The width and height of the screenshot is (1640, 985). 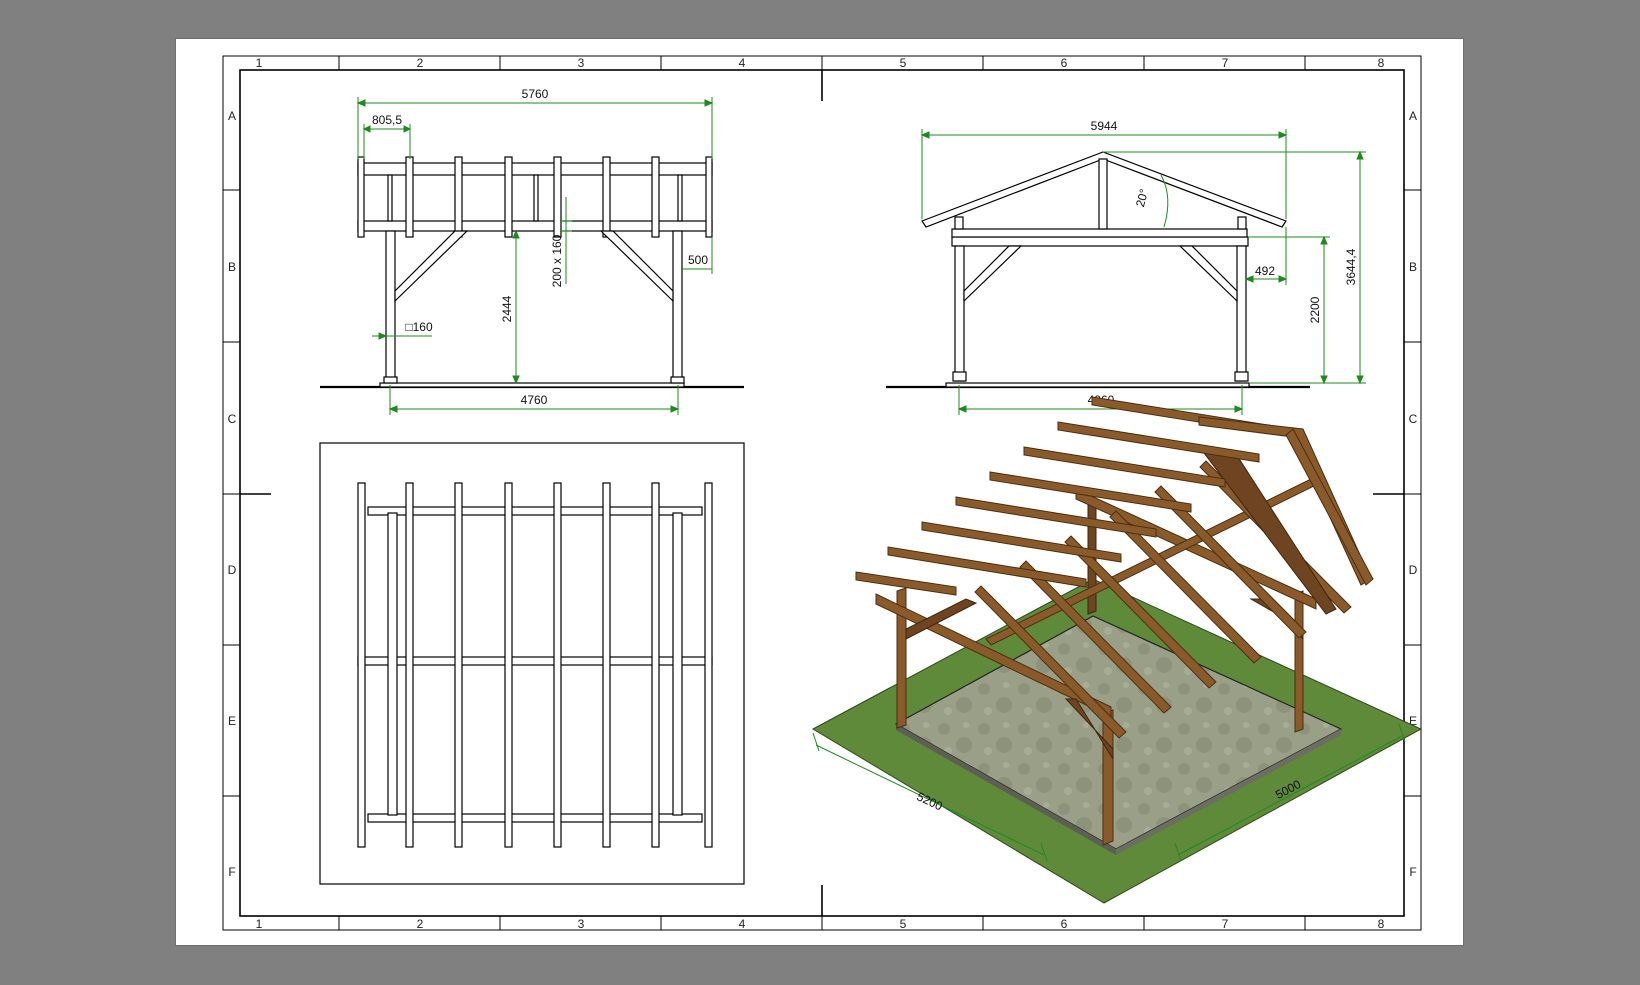 I want to click on dim-side-overhang: 492, so click(x=1265, y=271).